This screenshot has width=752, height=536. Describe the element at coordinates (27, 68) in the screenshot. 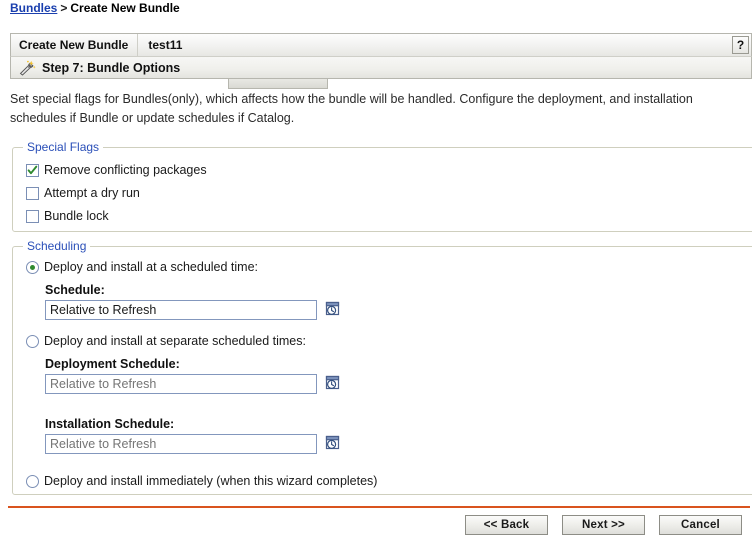

I see `magic-wand-icon` at that location.